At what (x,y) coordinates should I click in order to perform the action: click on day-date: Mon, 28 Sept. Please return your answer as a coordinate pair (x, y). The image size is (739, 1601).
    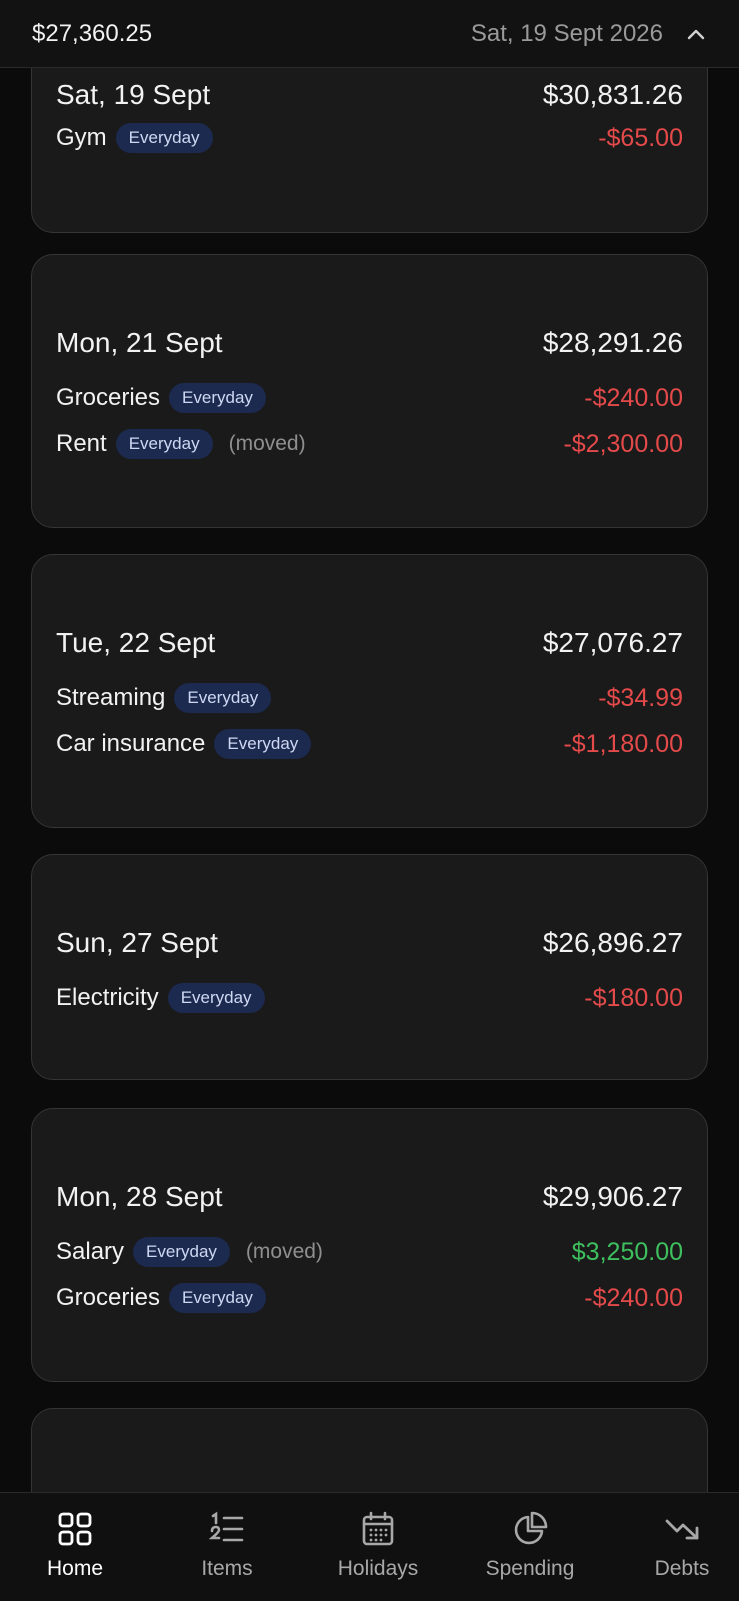
    Looking at the image, I should click on (139, 1196).